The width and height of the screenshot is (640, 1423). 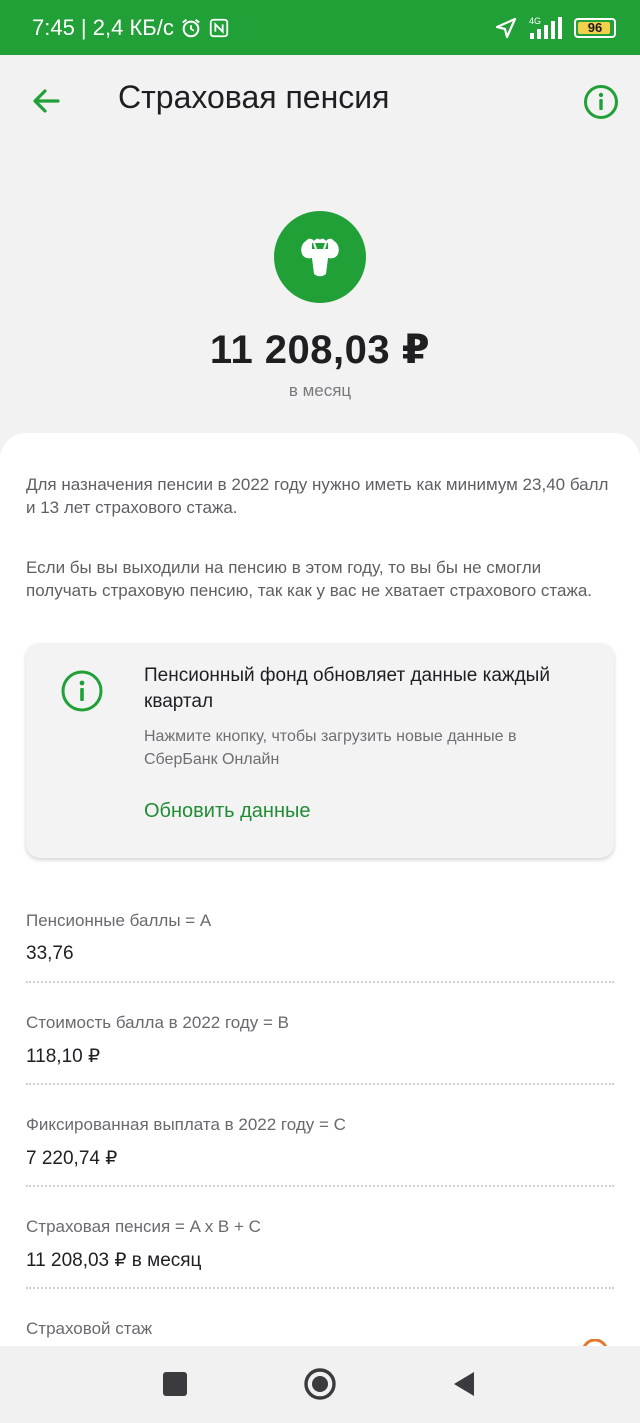 I want to click on nfc-icon, so click(x=218, y=27).